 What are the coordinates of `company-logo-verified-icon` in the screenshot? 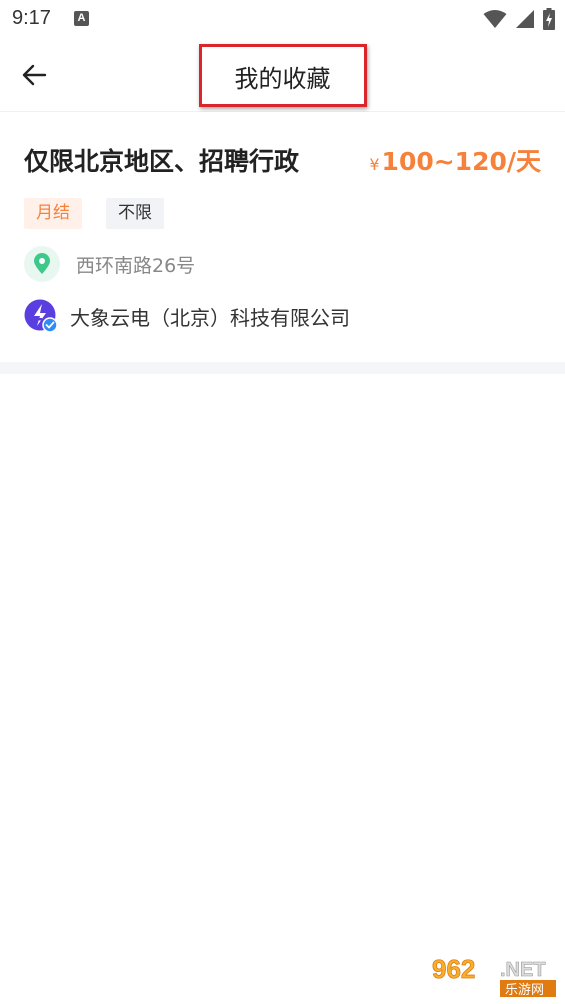 It's located at (41, 316).